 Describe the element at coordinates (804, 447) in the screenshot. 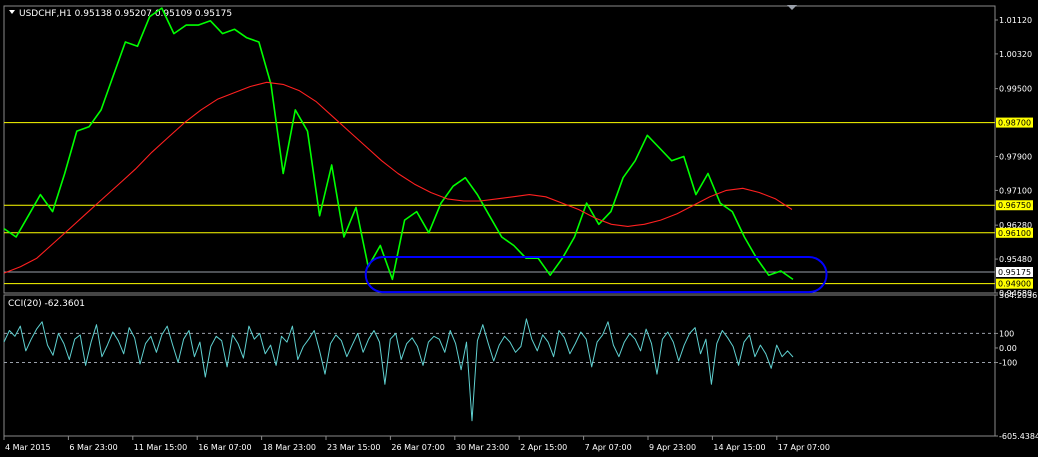

I see `time-tick-label: 17 Apr 07:00` at that location.